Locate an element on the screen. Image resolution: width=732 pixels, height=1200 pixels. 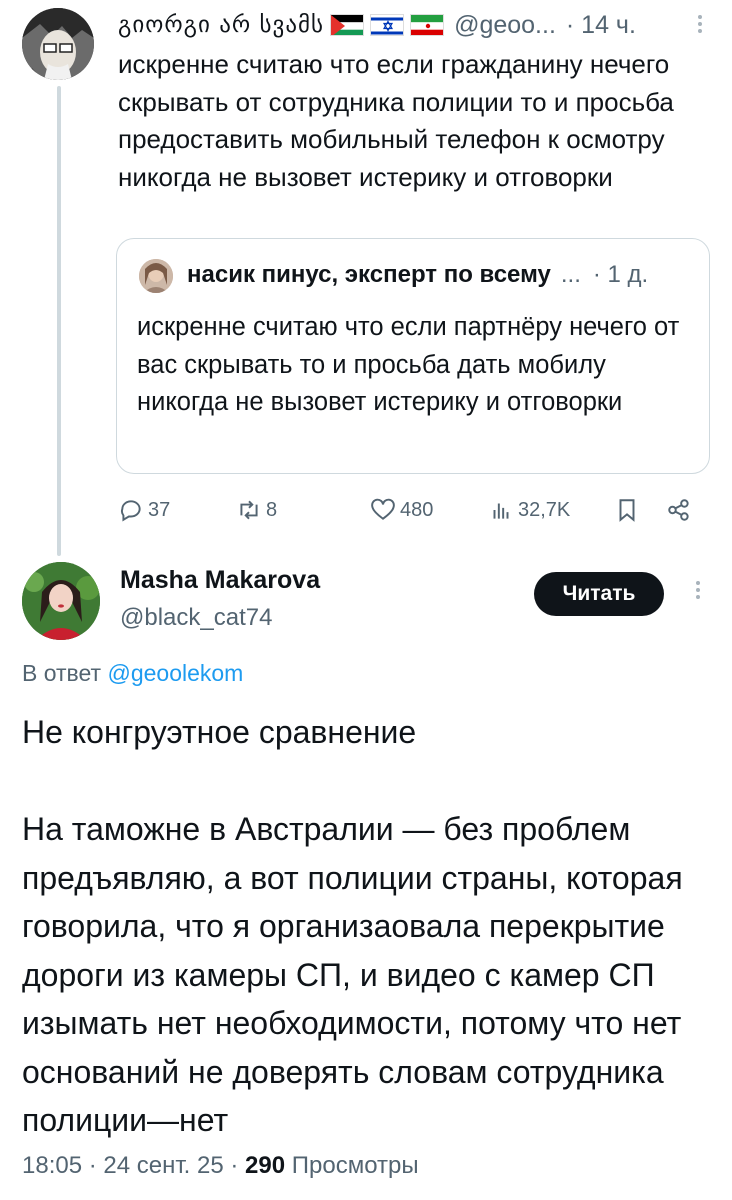
like-count: 480 is located at coordinates (417, 509).